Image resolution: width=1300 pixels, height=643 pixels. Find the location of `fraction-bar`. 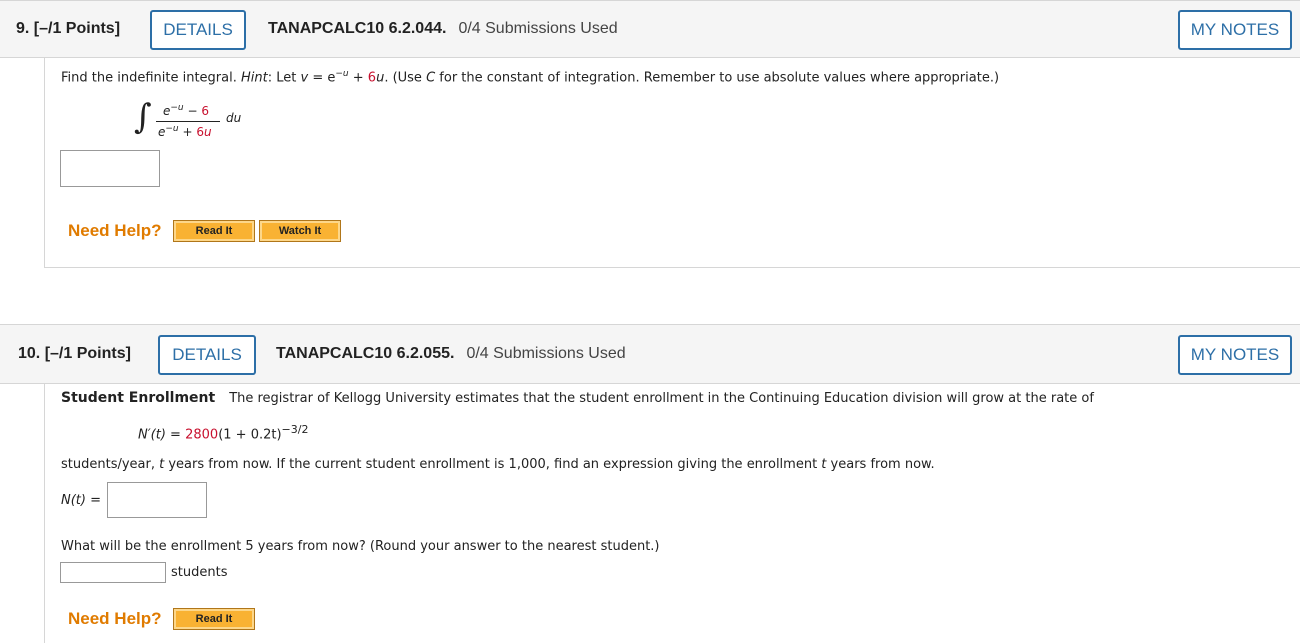

fraction-bar is located at coordinates (188, 121).